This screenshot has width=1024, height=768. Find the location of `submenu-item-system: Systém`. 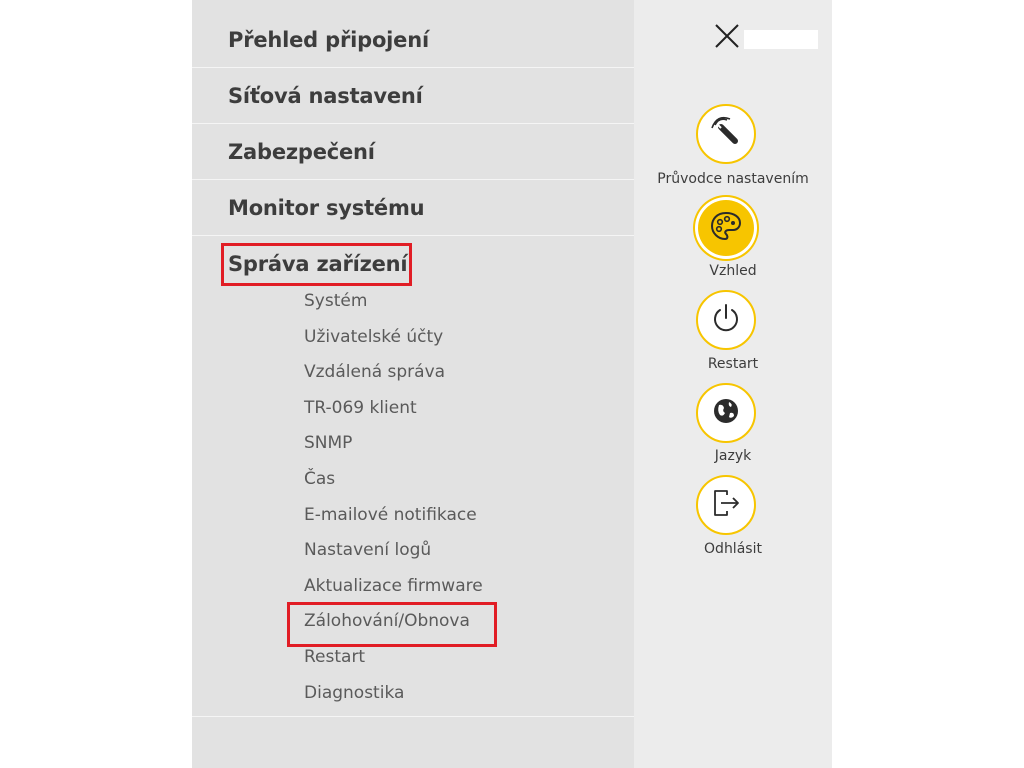

submenu-item-system: Systém is located at coordinates (335, 301).